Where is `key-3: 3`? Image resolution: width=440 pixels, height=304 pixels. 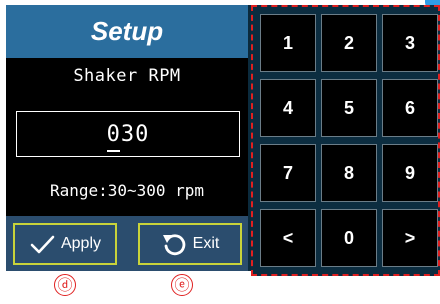
key-3: 3 is located at coordinates (410, 43).